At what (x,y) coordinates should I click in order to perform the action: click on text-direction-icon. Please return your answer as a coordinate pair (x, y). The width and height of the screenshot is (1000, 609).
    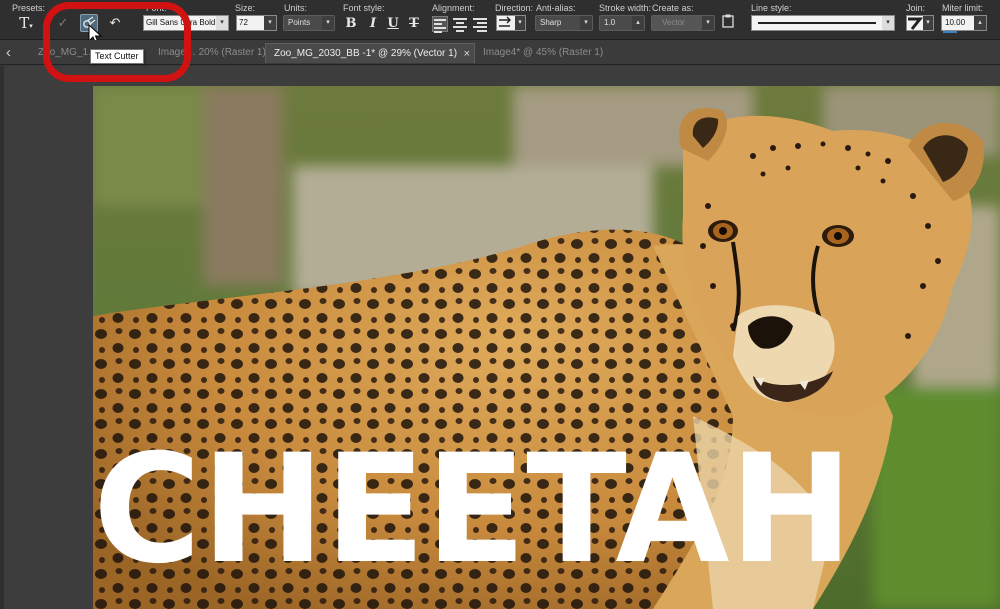
    Looking at the image, I should click on (505, 21).